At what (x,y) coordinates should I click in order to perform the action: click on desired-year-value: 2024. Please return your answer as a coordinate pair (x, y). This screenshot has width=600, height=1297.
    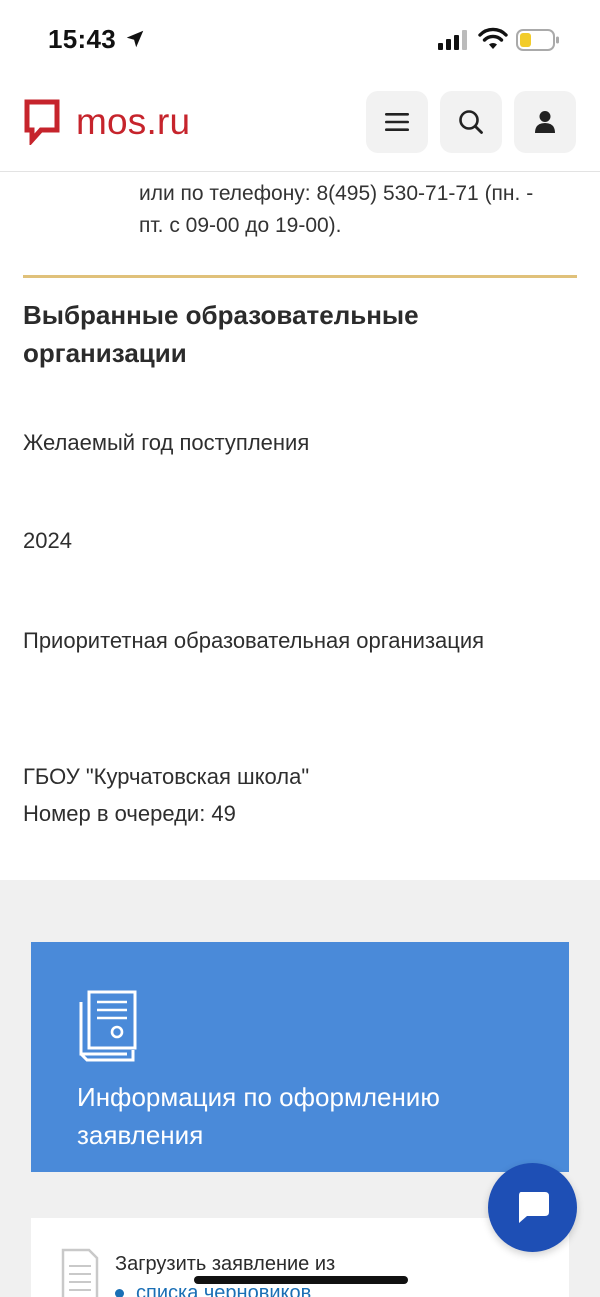
    Looking at the image, I should click on (47, 540).